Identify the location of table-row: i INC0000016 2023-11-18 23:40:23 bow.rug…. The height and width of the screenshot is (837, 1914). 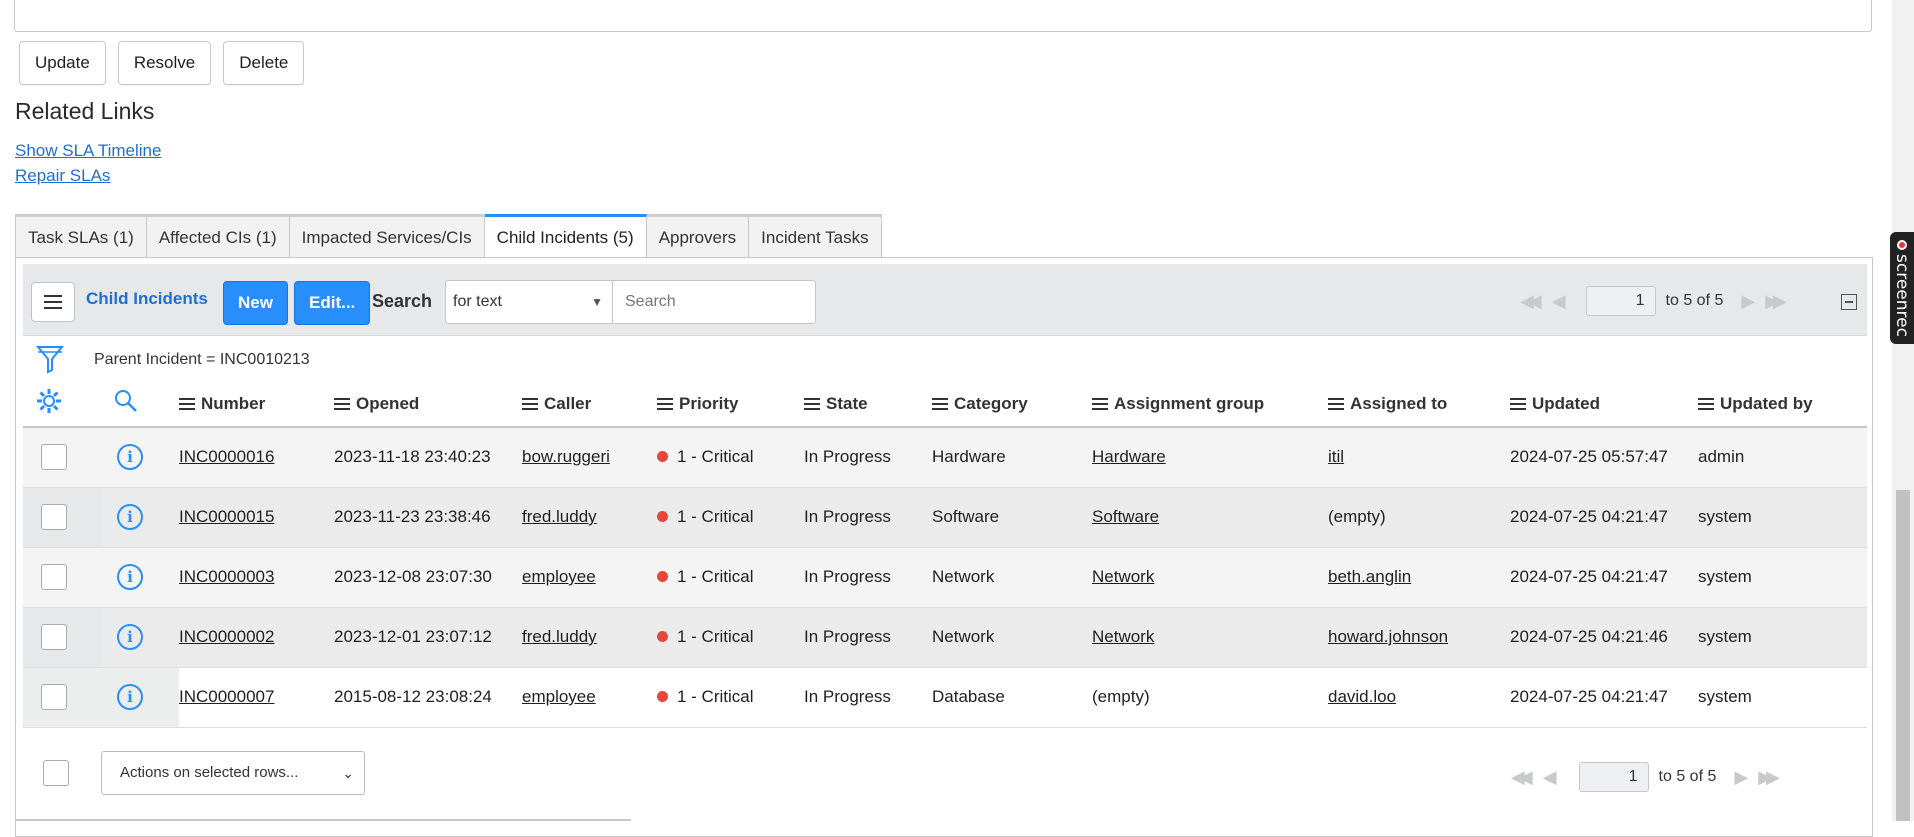
(945, 457).